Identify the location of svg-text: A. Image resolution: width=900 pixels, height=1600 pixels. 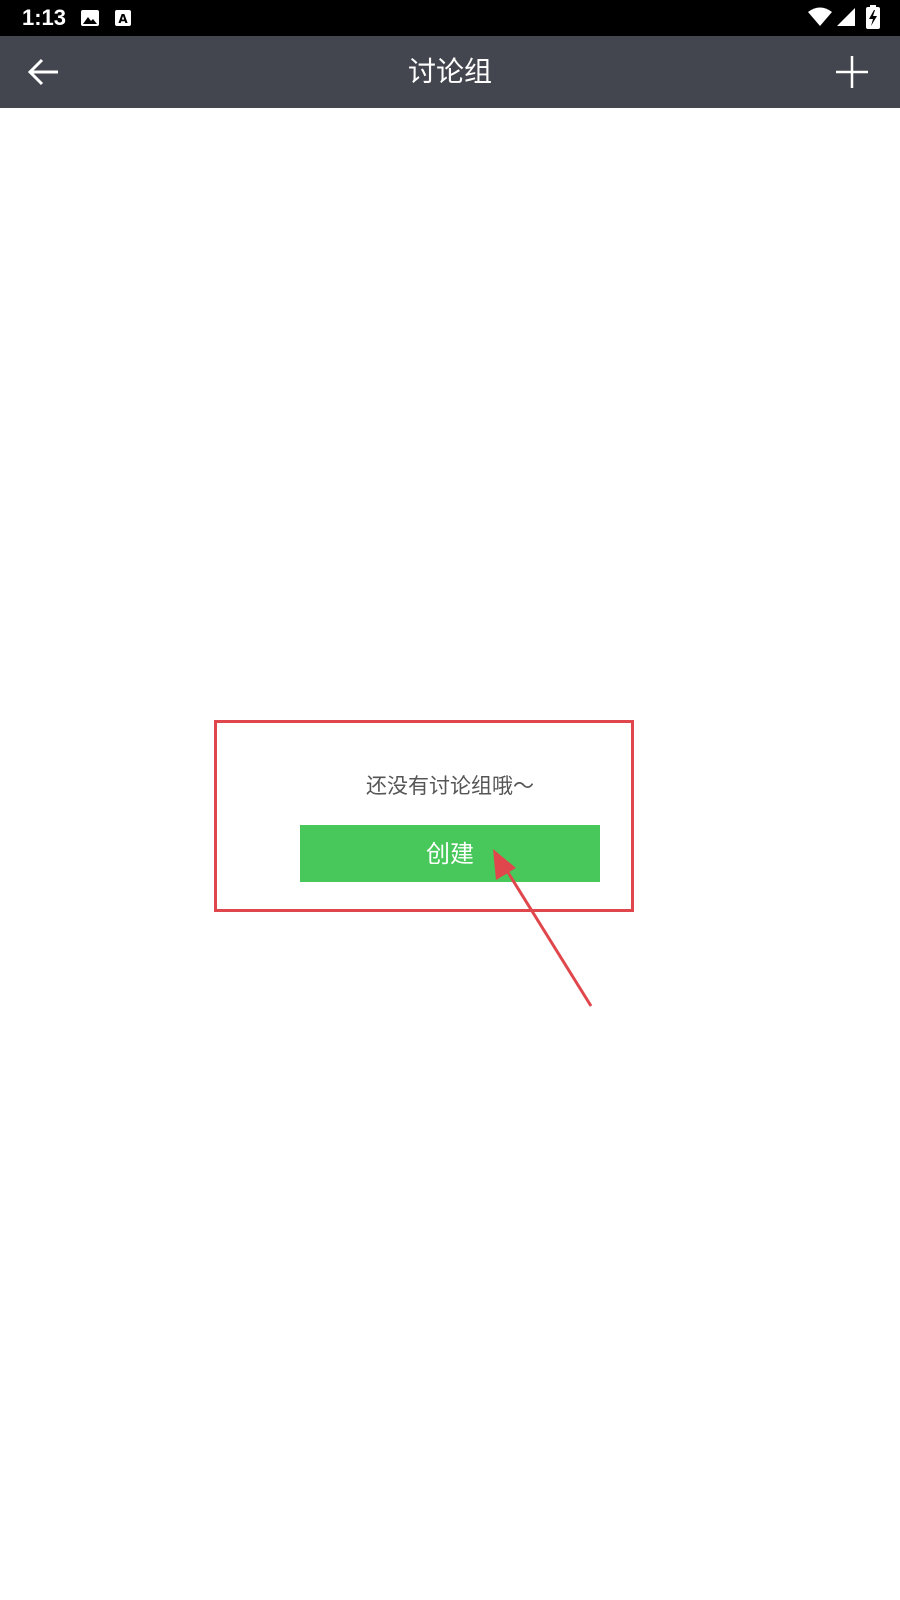
(123, 19).